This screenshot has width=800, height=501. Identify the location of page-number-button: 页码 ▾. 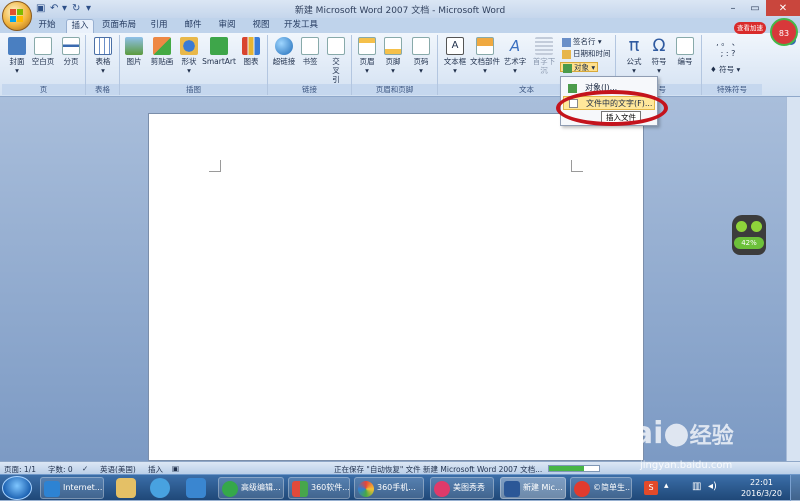
(421, 56).